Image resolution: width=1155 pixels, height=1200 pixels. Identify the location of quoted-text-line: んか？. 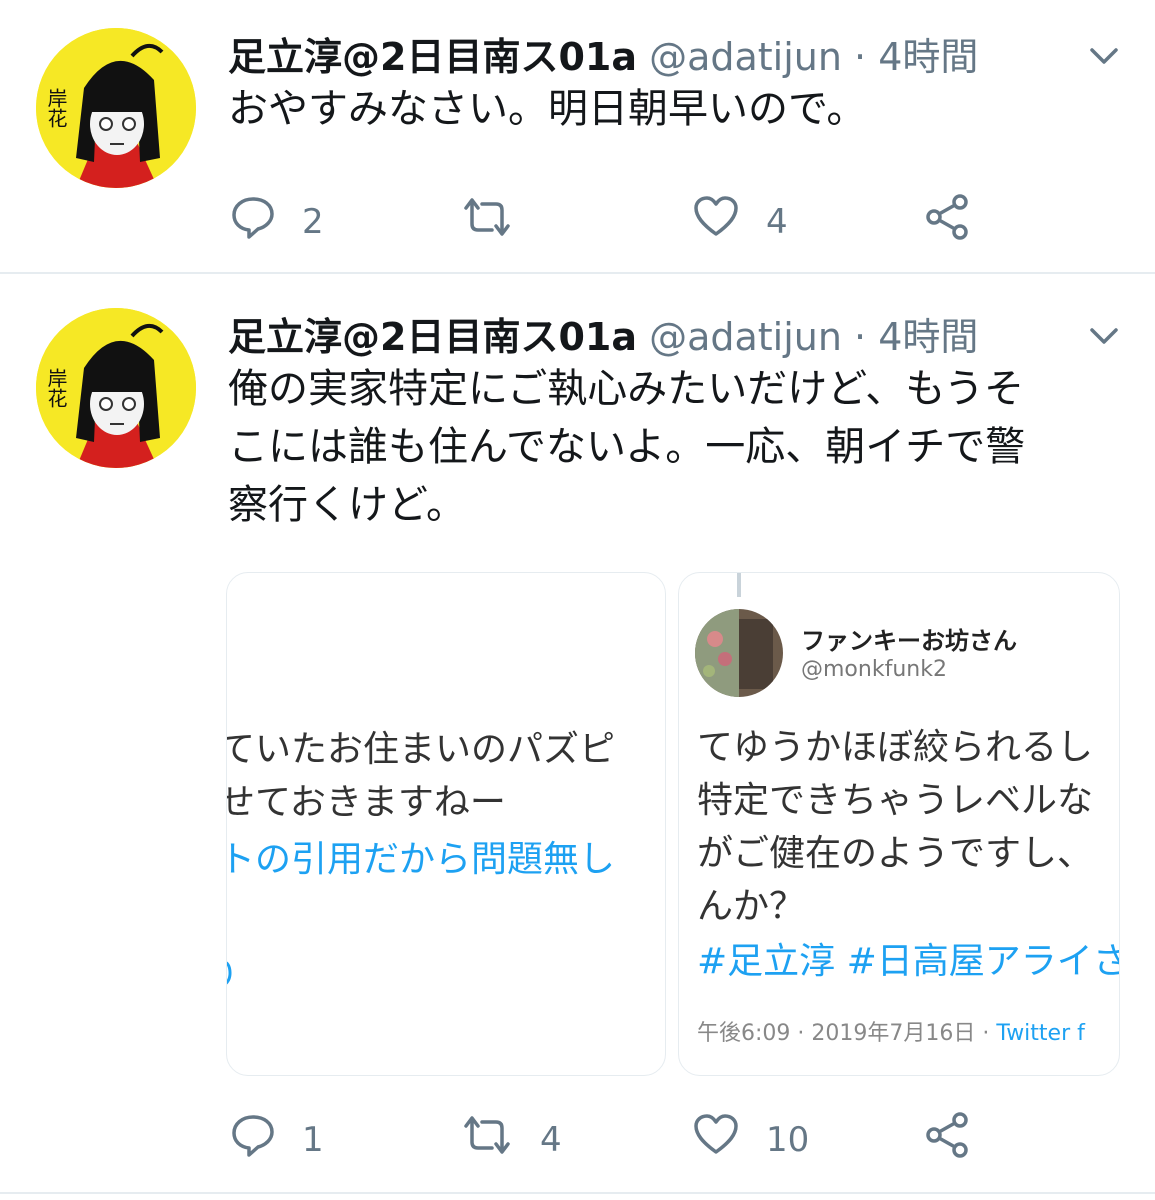
(751, 906).